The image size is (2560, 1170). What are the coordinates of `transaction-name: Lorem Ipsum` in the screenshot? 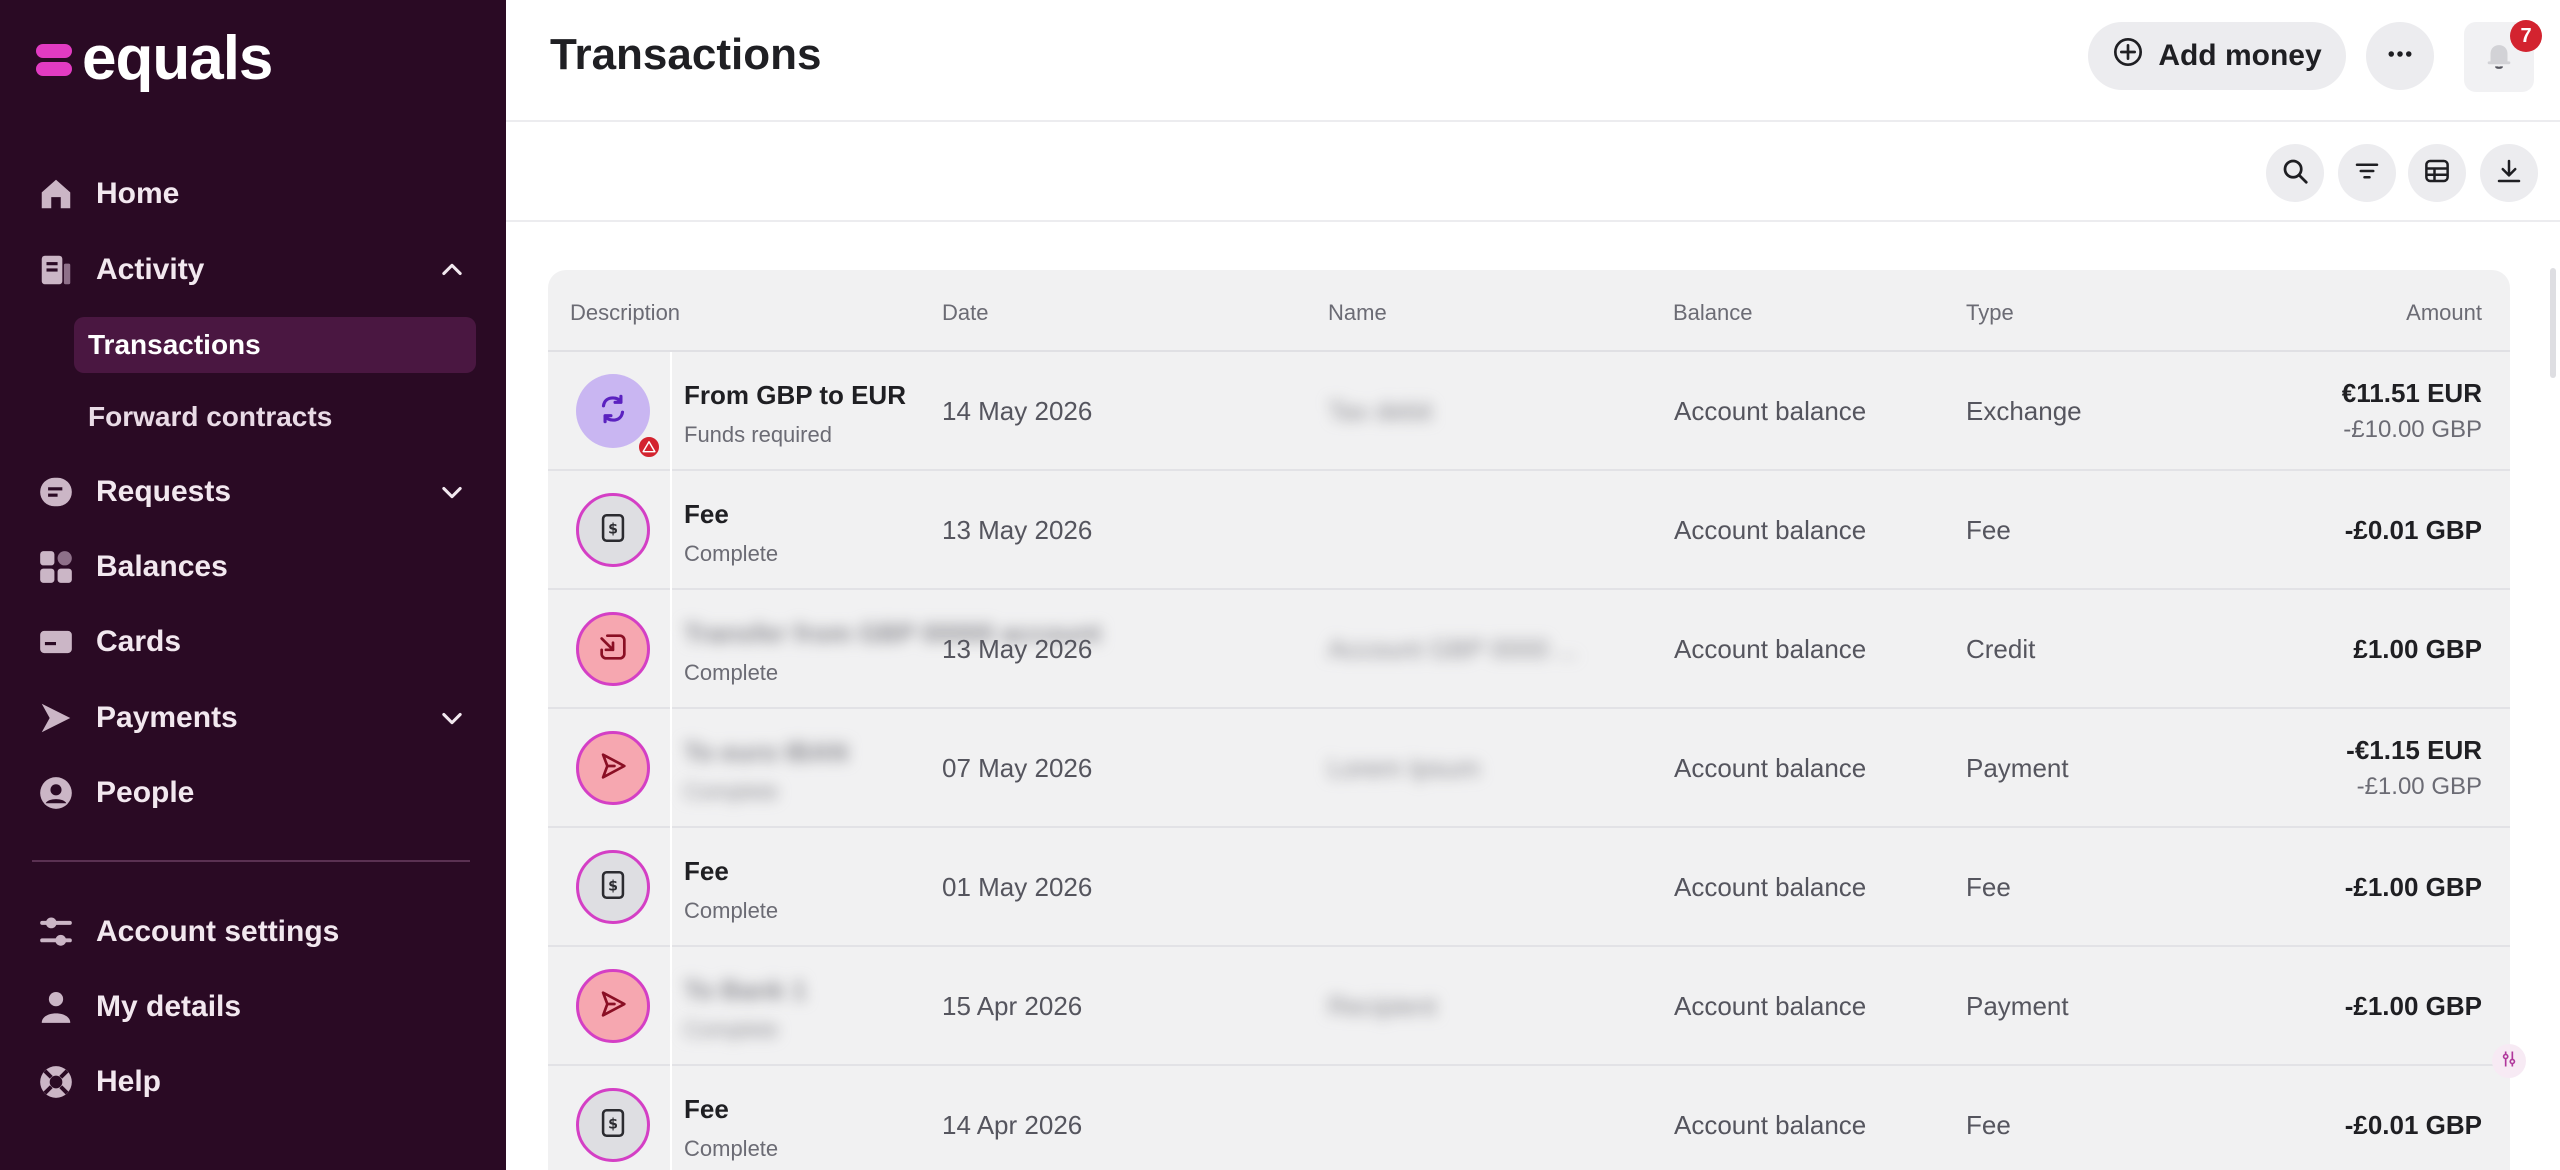 It's located at (1404, 768).